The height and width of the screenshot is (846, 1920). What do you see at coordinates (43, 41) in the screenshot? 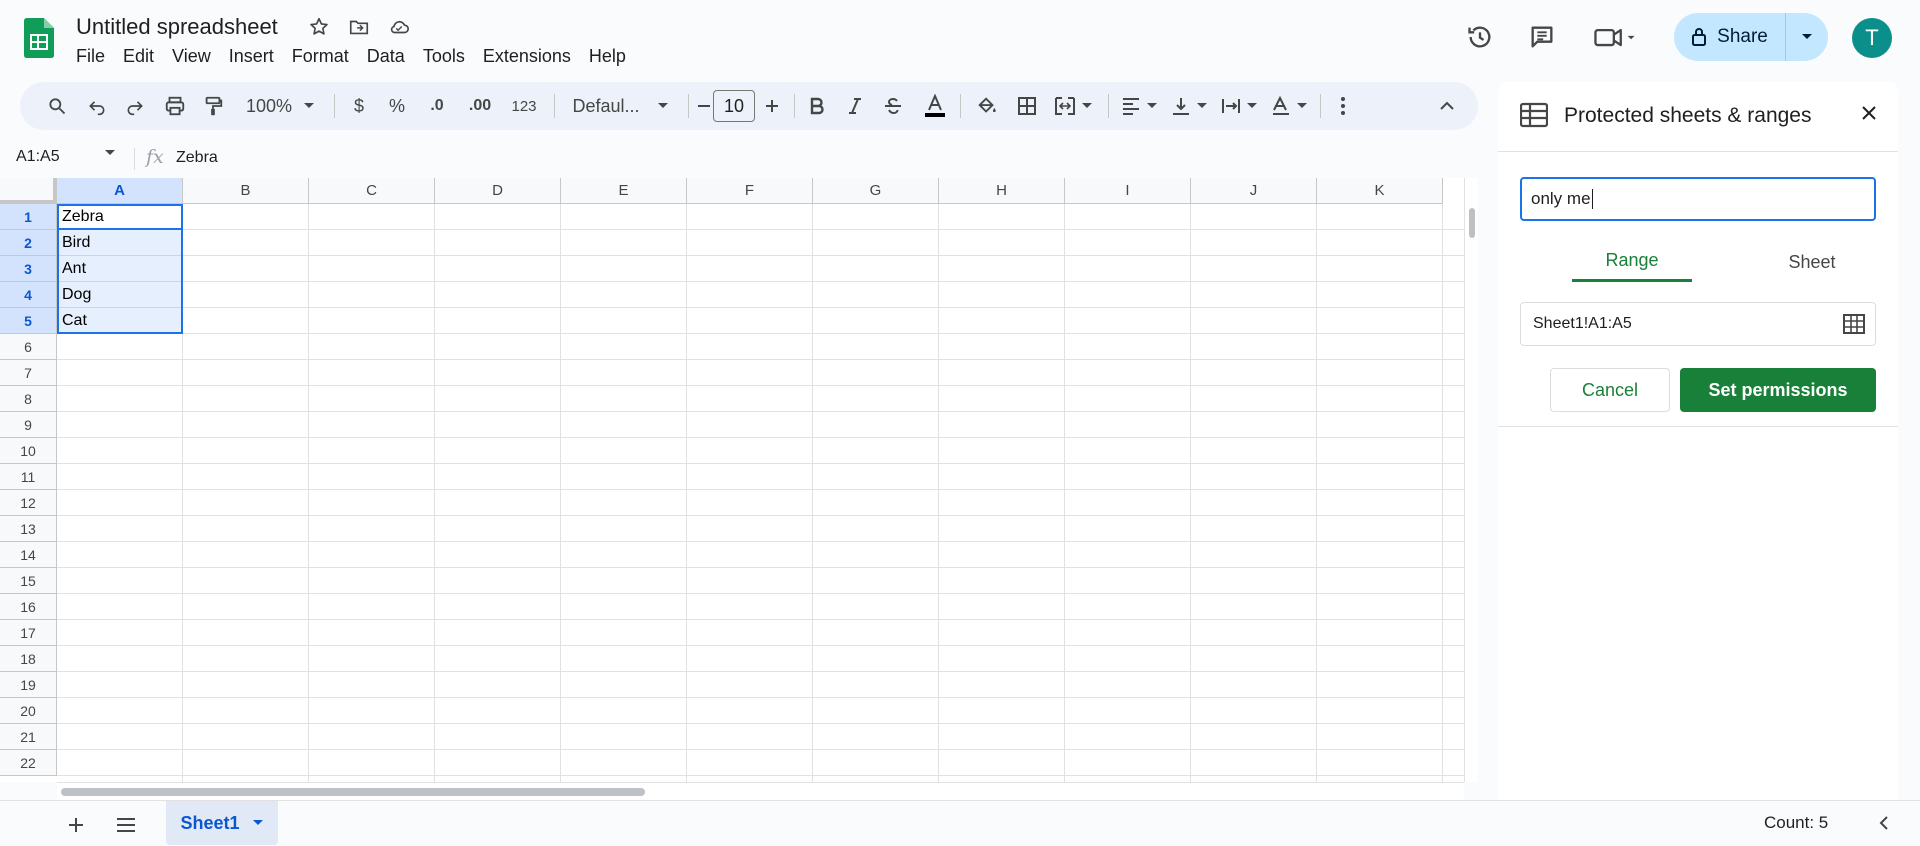
I see `sheets-logo-icon` at bounding box center [43, 41].